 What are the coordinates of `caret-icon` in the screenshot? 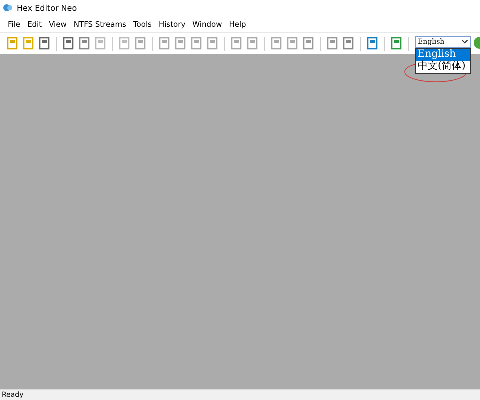 It's located at (465, 42).